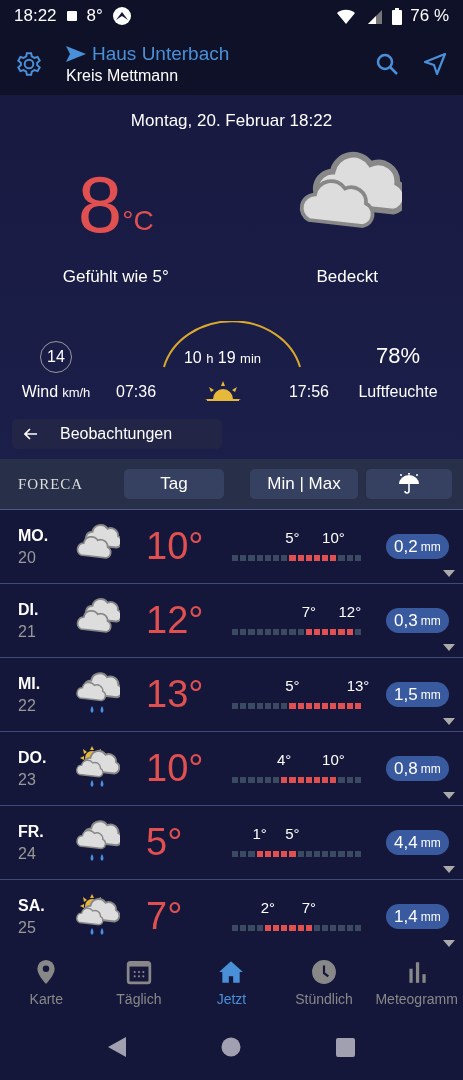 This screenshot has width=463, height=1080. Describe the element at coordinates (27, 927) in the screenshot. I see `day-date: 25` at that location.